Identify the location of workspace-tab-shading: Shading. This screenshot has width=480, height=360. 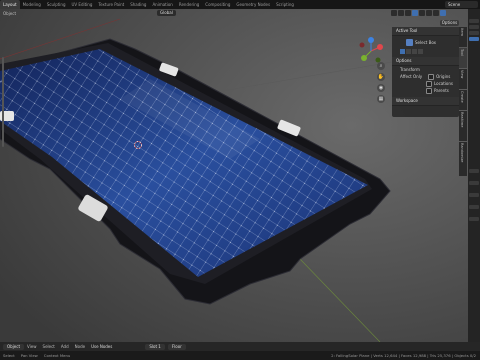
(138, 4).